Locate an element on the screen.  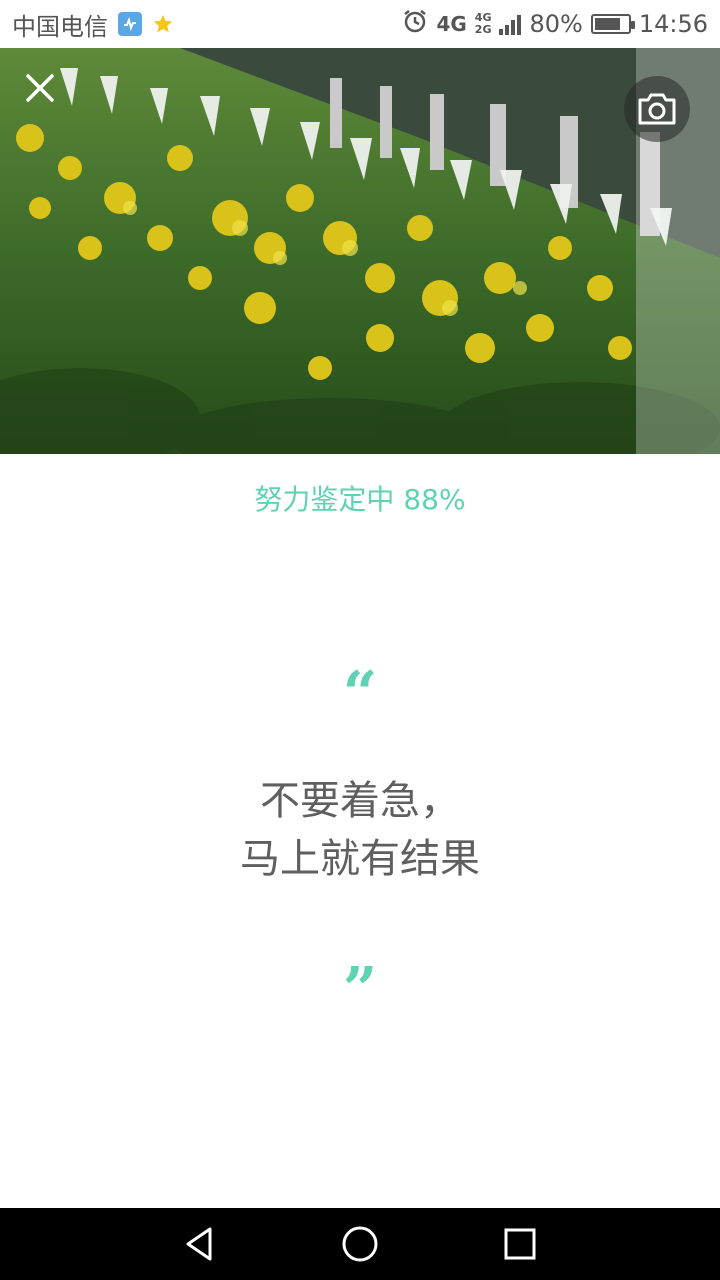
carrier-label: 中国电信 is located at coordinates (60, 26).